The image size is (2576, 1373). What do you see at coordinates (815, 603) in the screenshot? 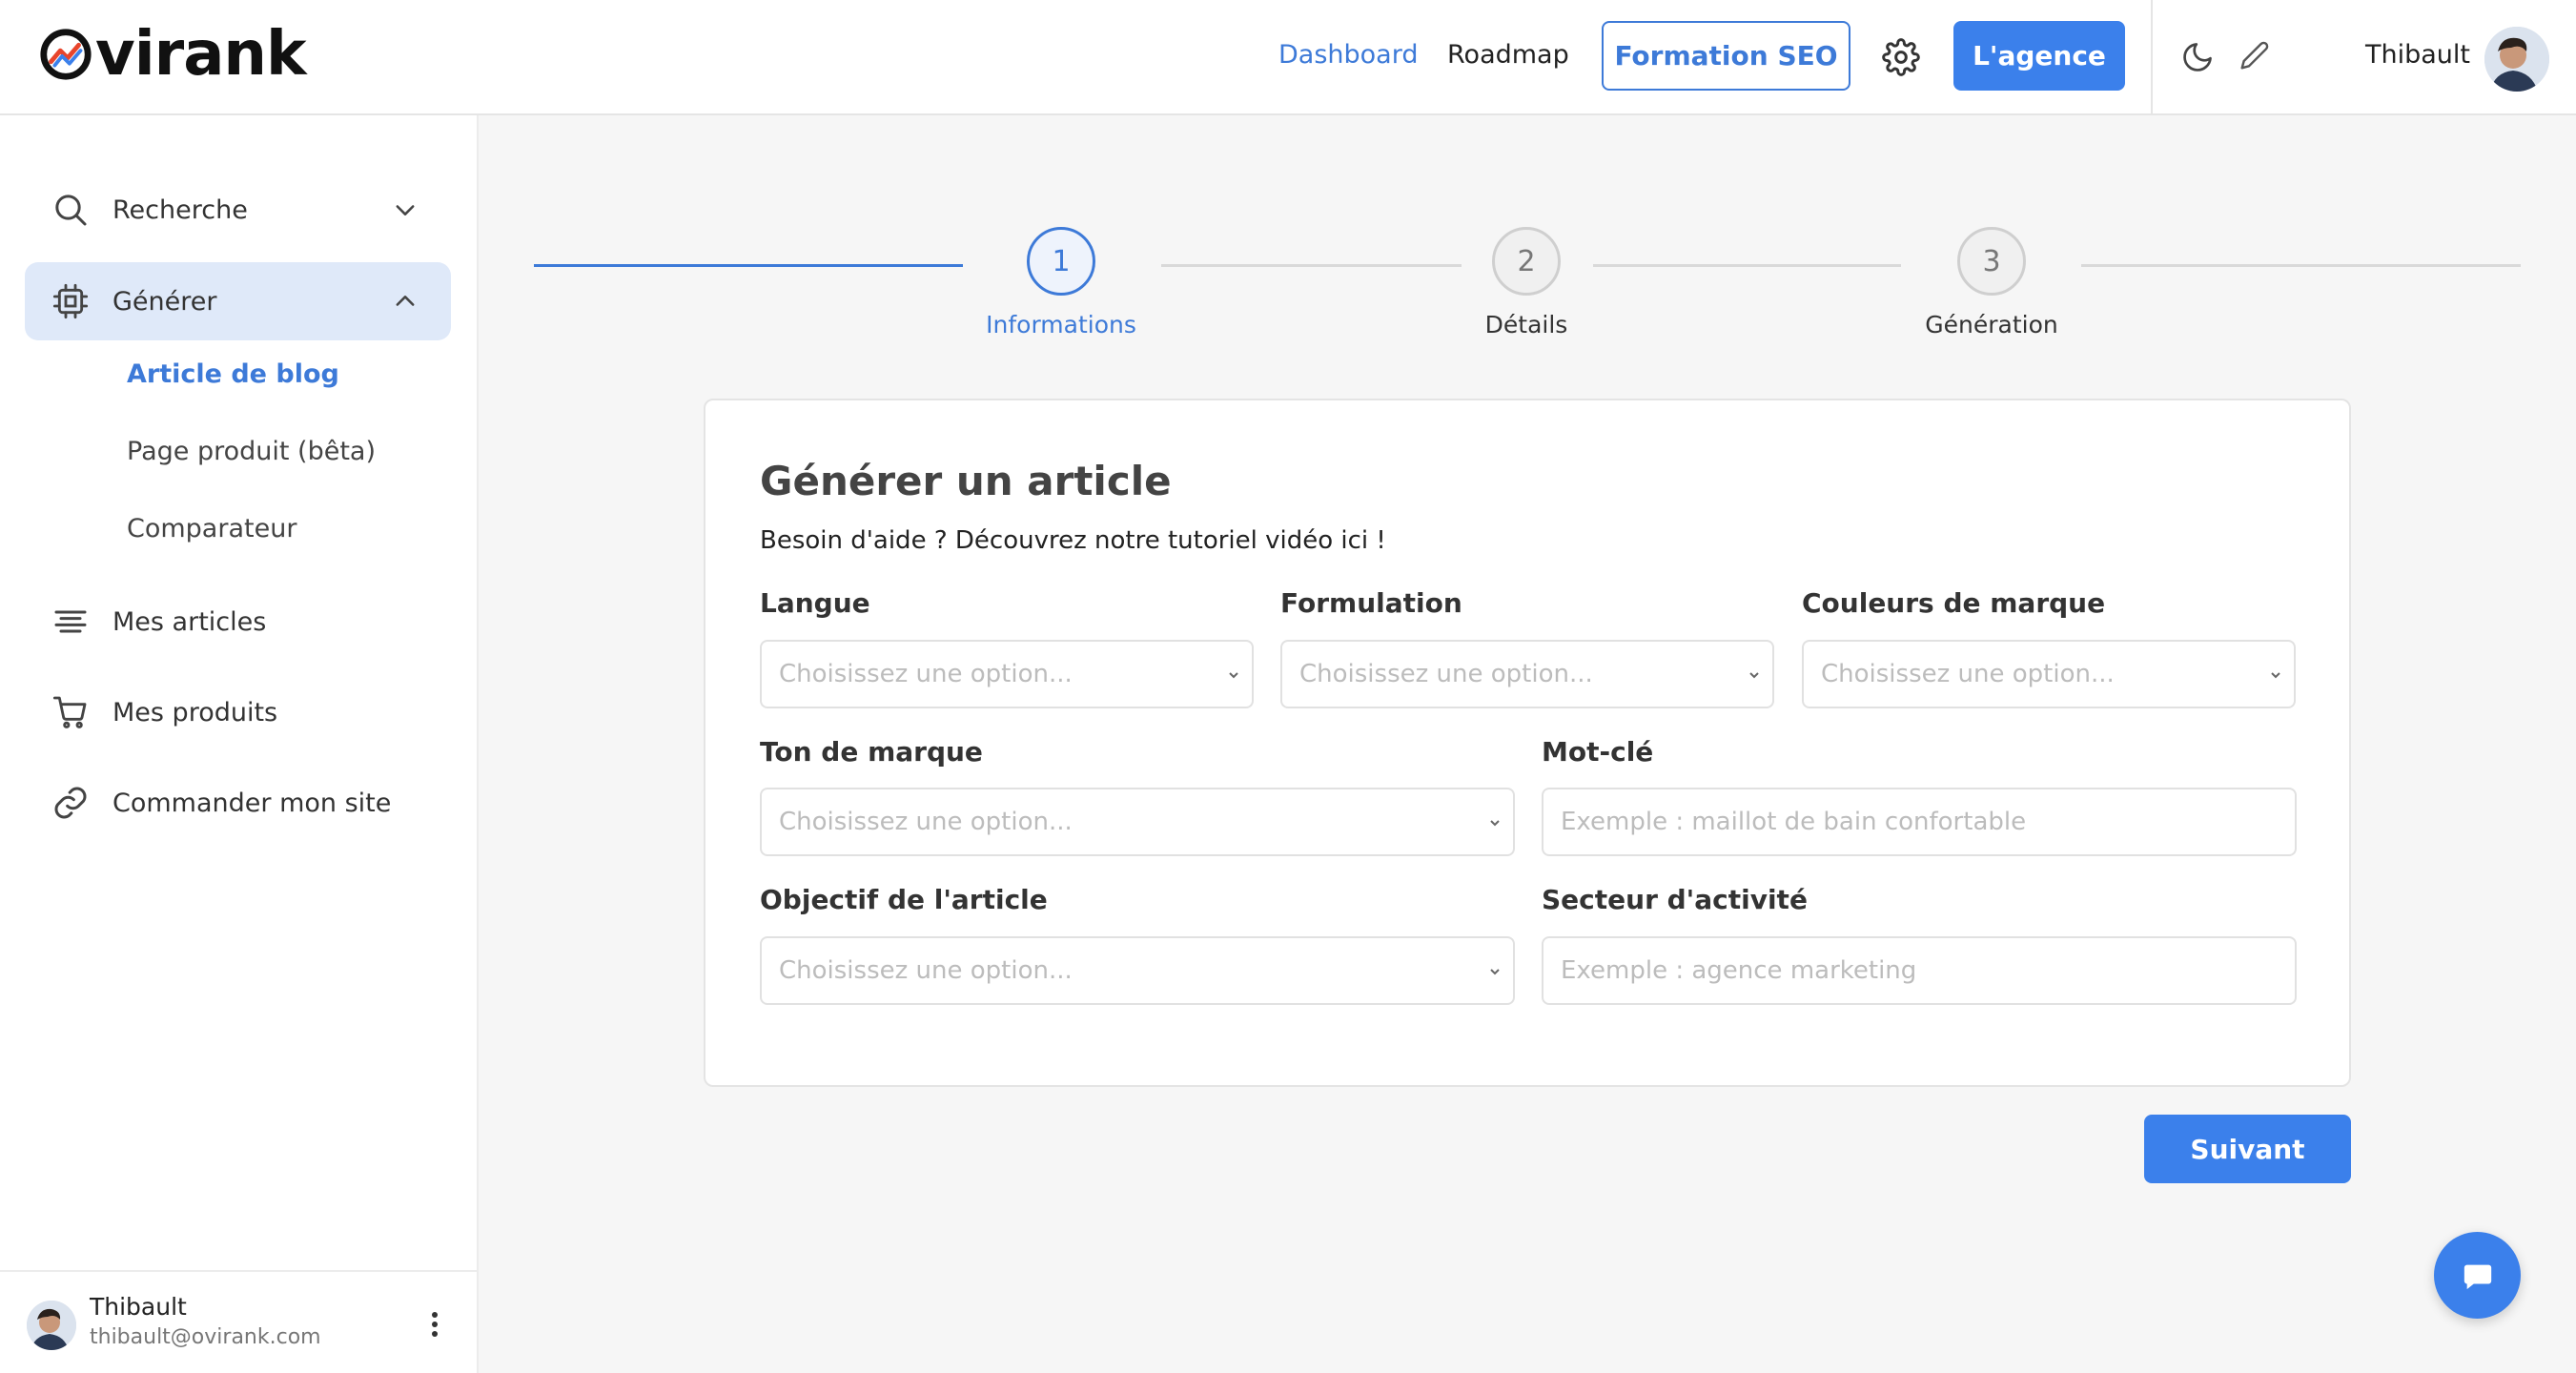
I see `langue-label: Langue` at bounding box center [815, 603].